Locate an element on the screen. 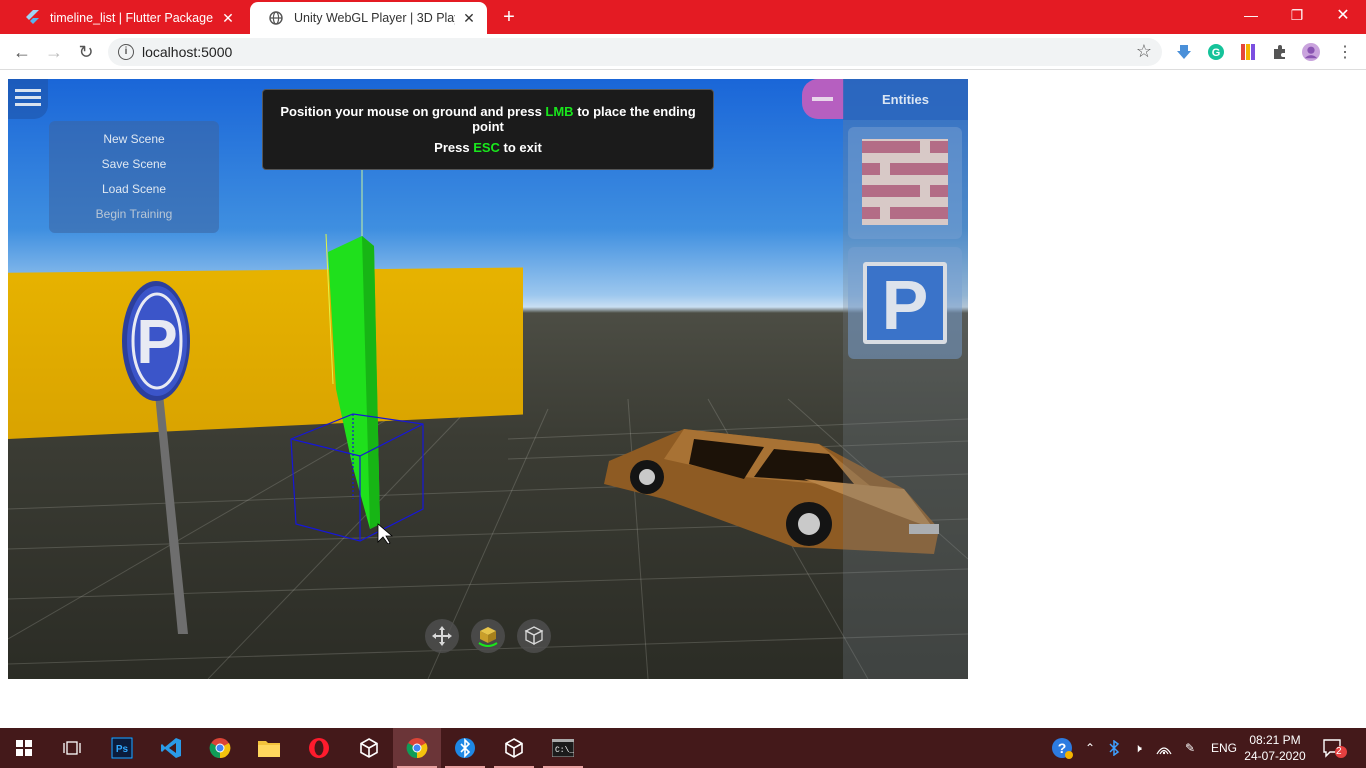  color-extension-icon is located at coordinates (1248, 52).